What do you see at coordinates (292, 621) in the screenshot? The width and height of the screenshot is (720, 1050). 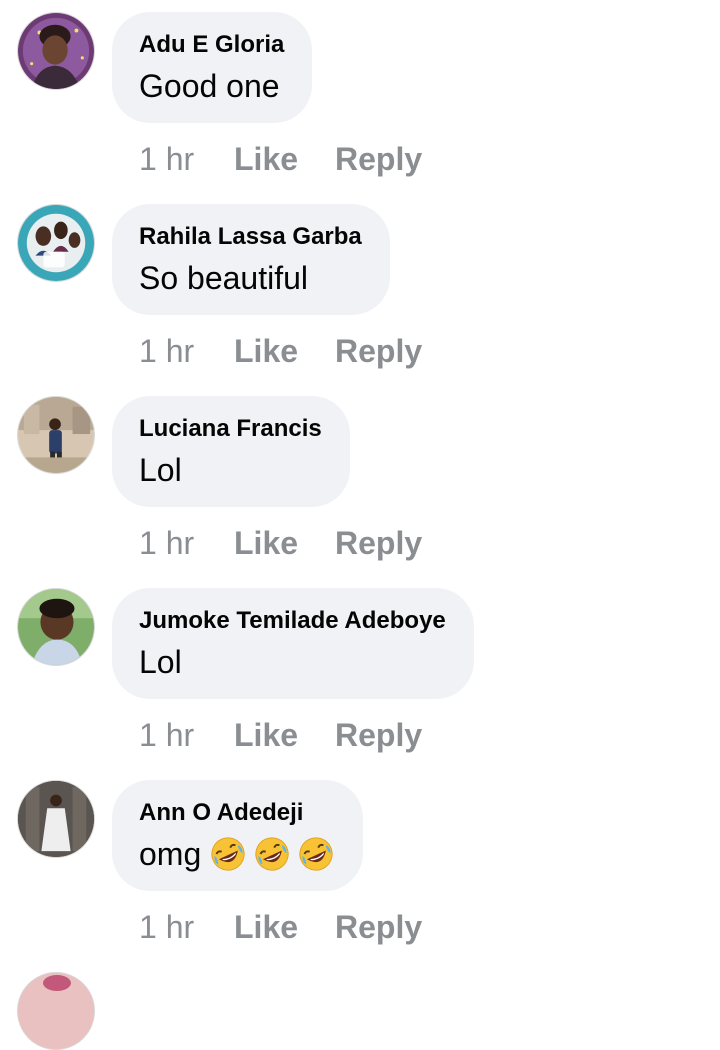 I see `comment-author: Jumoke Temilade Adeboye` at bounding box center [292, 621].